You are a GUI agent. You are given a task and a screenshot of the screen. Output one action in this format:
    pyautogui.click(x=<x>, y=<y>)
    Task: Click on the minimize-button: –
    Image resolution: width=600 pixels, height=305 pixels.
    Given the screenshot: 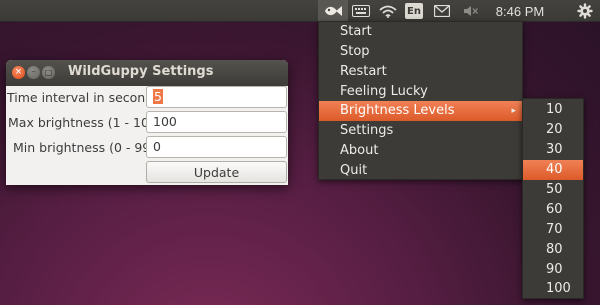 What is the action you would take?
    pyautogui.click(x=33, y=72)
    